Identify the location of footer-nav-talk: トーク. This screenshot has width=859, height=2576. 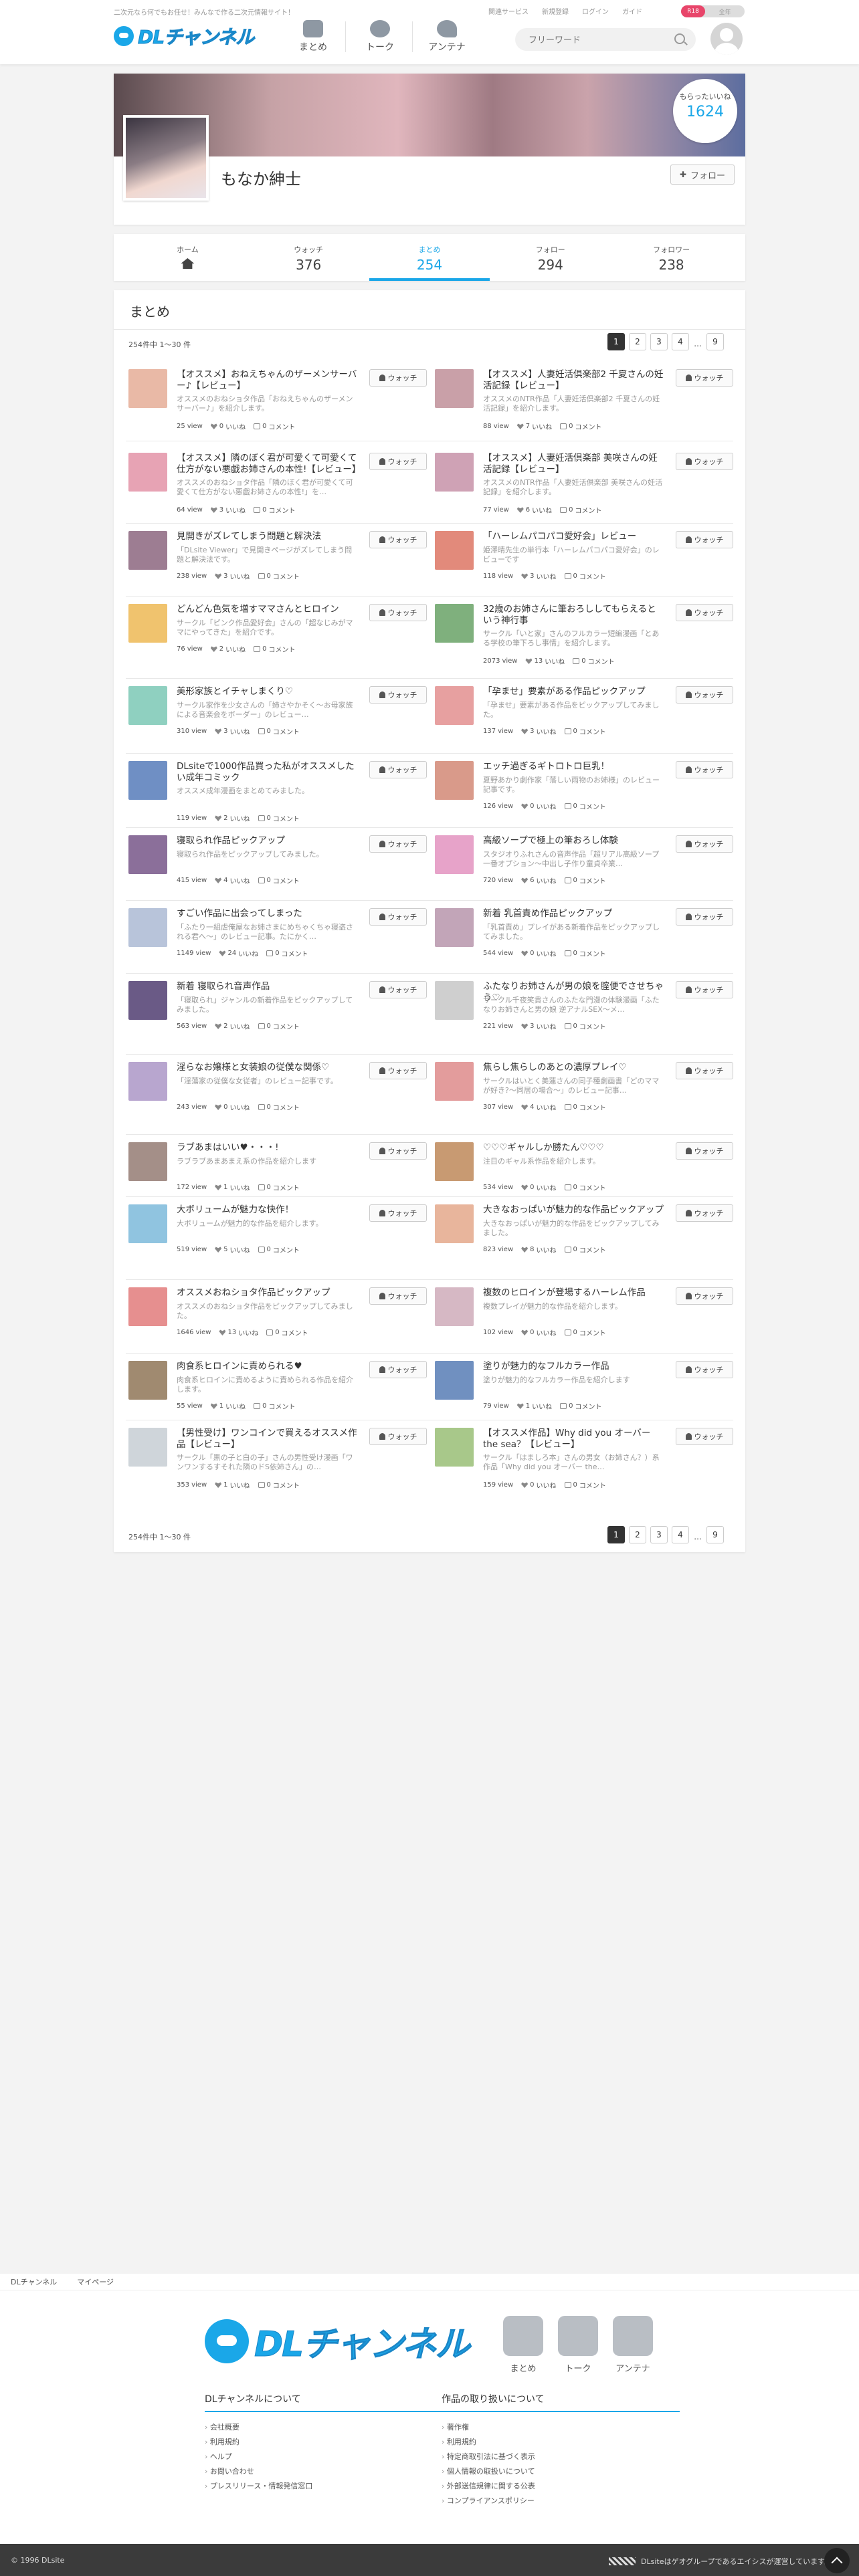
(578, 2345).